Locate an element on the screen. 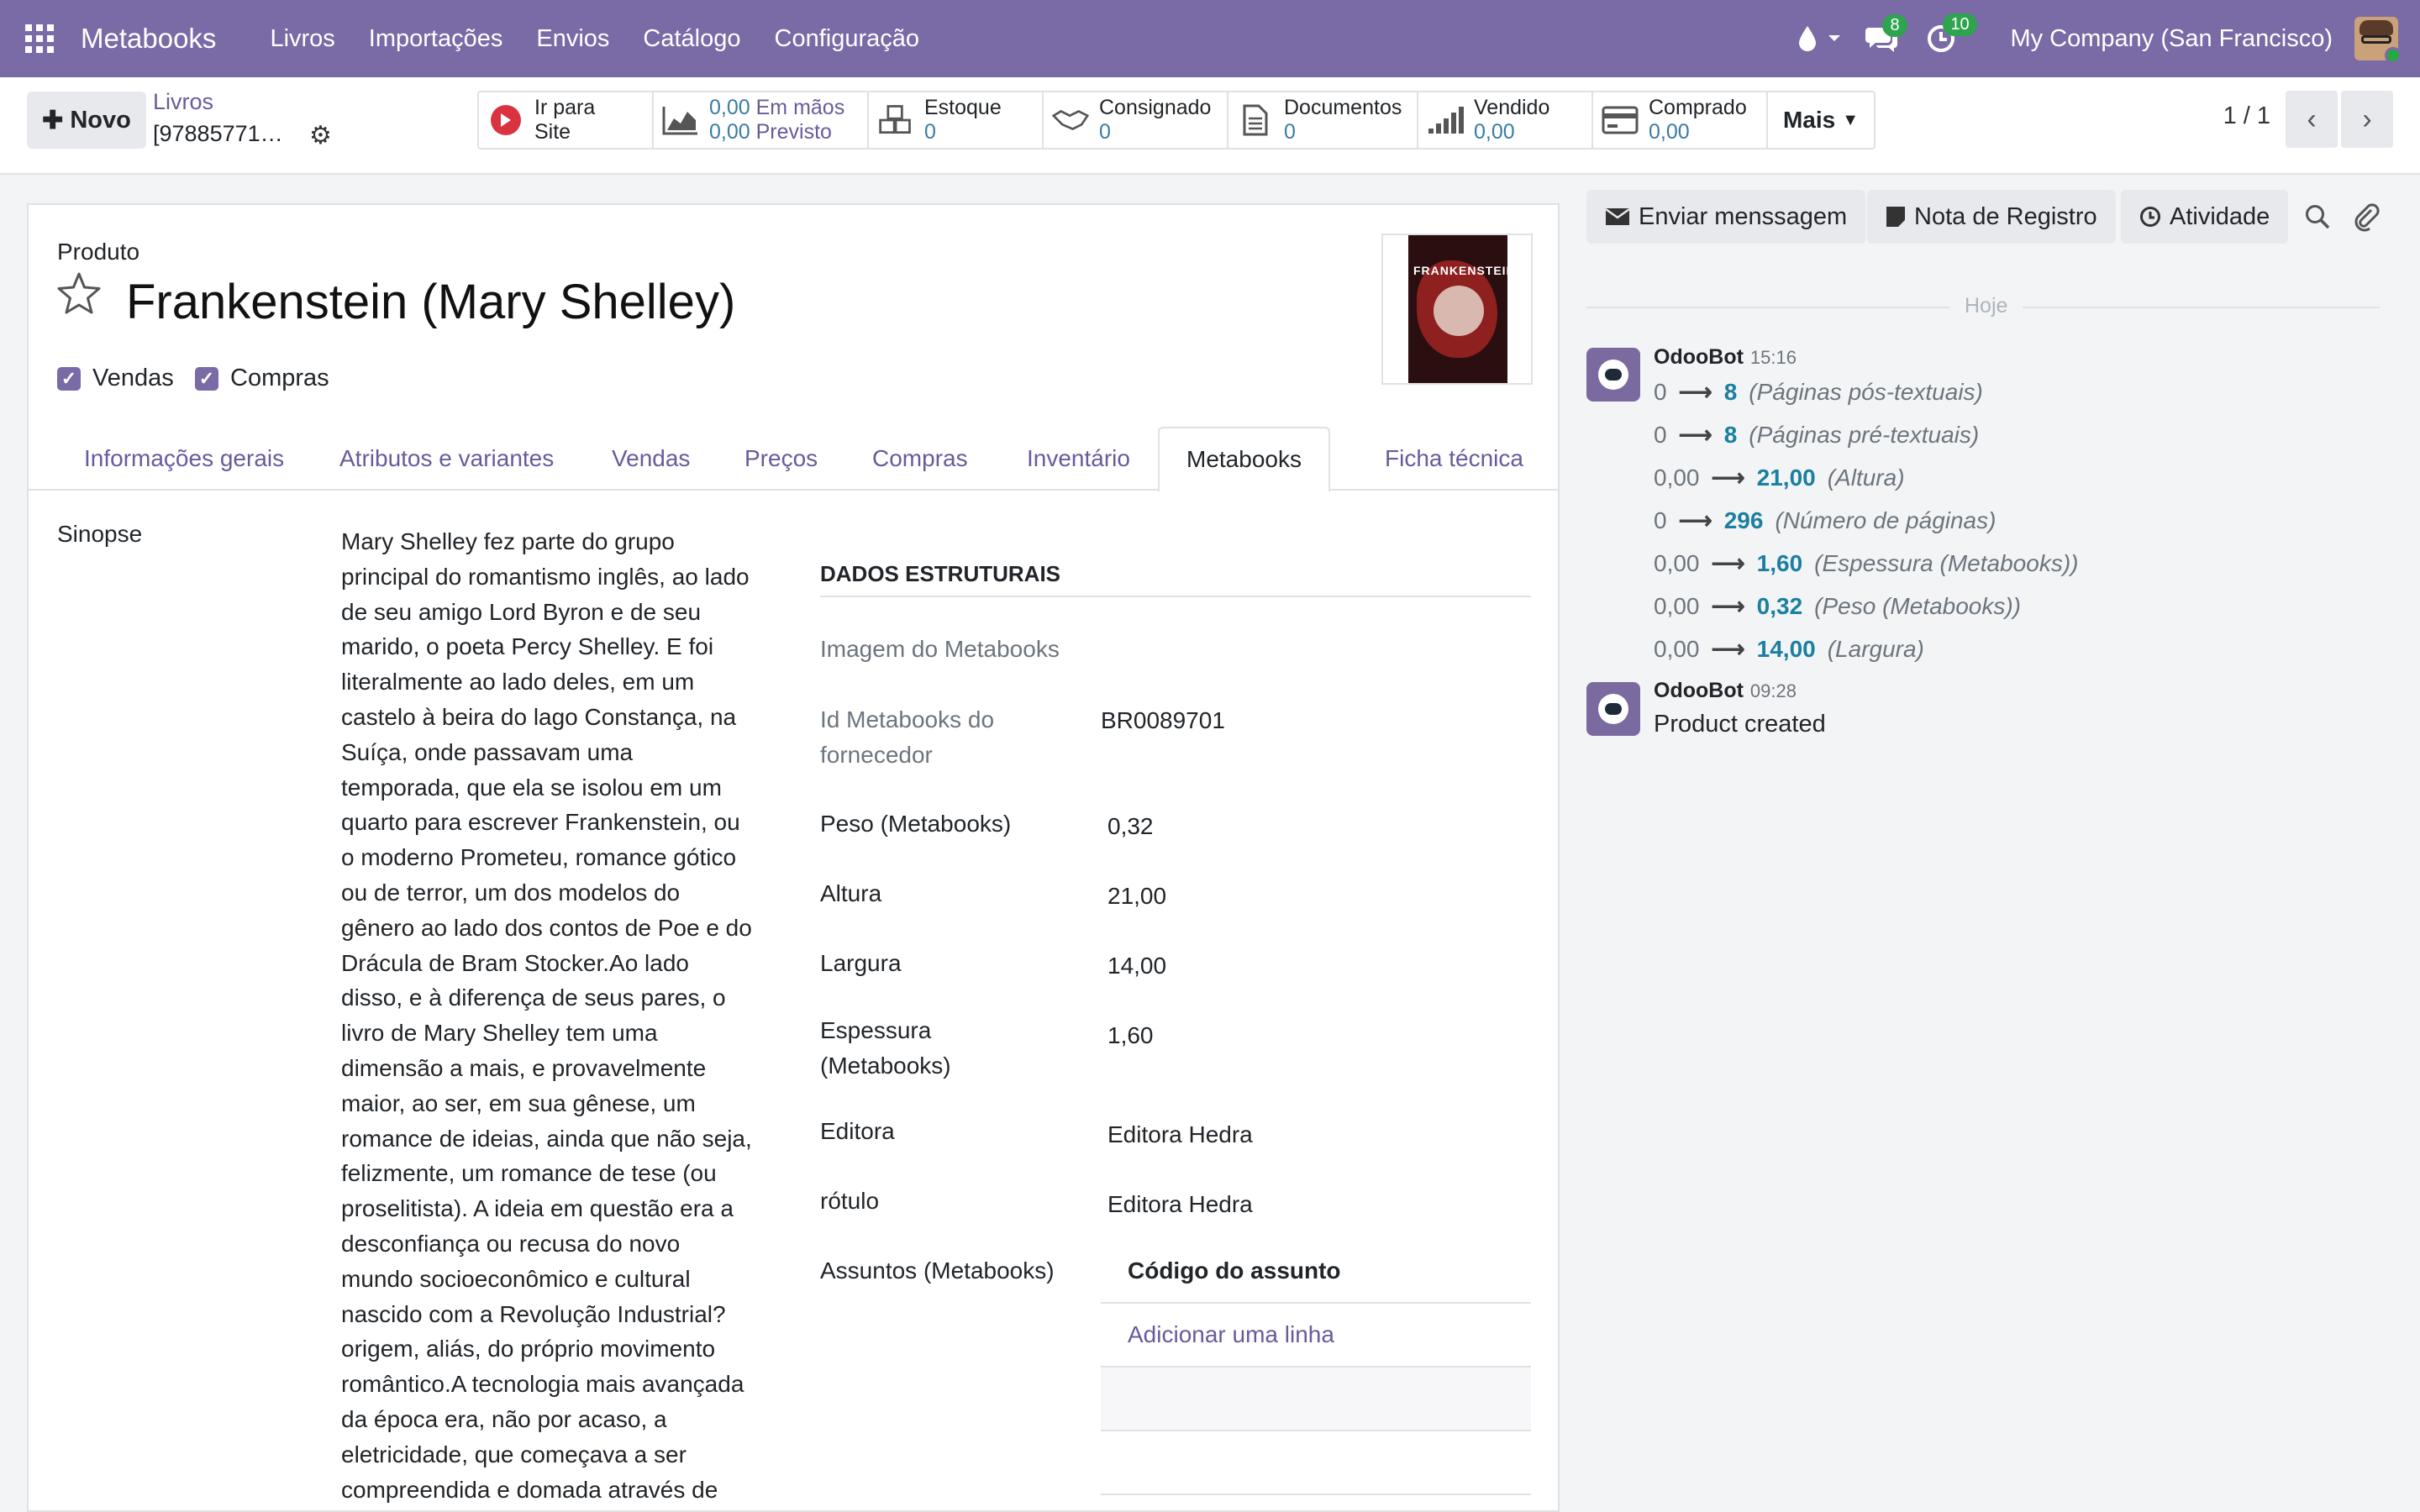 This screenshot has width=2420, height=1512. pager-next-button: › is located at coordinates (2367, 119).